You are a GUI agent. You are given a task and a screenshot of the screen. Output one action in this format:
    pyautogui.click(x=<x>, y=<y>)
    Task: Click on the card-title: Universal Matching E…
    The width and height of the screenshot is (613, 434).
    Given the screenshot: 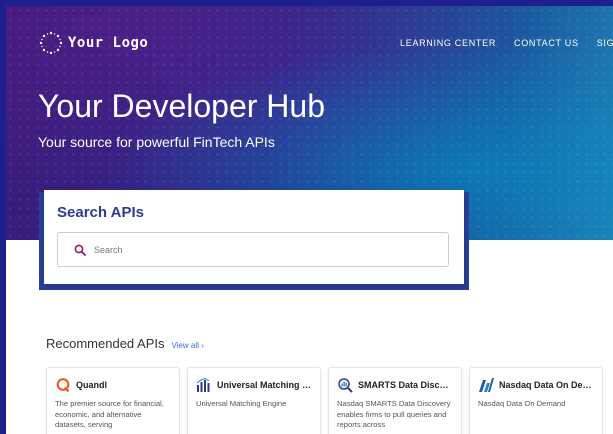 What is the action you would take?
    pyautogui.click(x=264, y=385)
    